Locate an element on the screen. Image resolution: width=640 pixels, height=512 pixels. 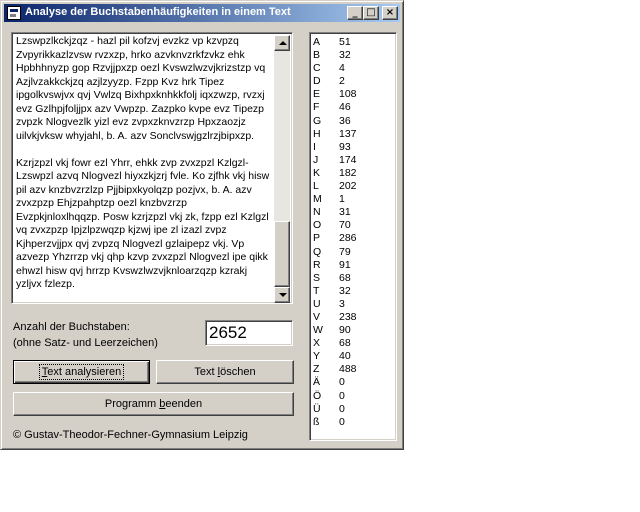
letter-label: W is located at coordinates (318, 330).